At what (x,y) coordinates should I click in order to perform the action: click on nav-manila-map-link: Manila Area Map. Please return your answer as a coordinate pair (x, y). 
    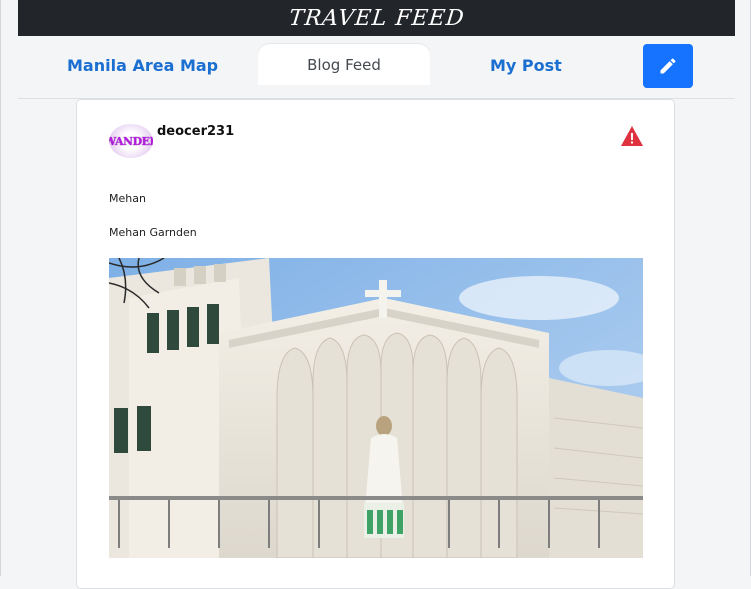
    Looking at the image, I should click on (142, 65).